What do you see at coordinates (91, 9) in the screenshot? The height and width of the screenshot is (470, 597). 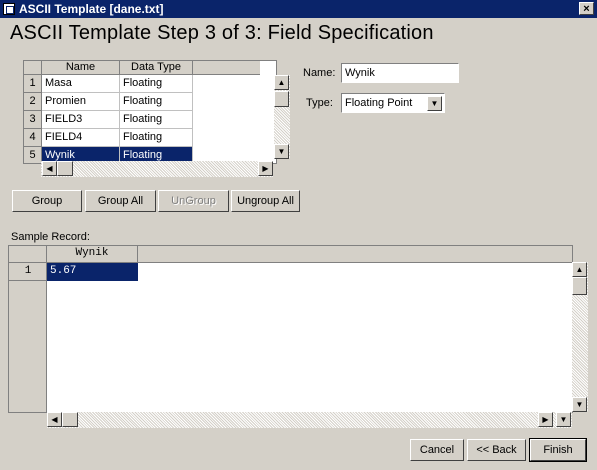 I see `window-title: ASCII Template [dane.txt]` at bounding box center [91, 9].